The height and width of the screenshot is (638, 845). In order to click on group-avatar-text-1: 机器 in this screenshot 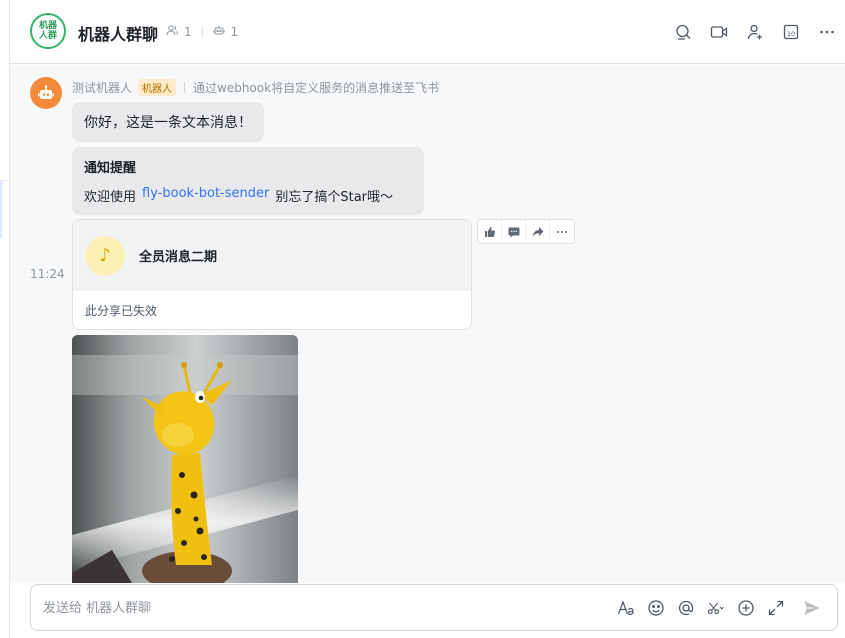, I will do `click(47, 26)`.